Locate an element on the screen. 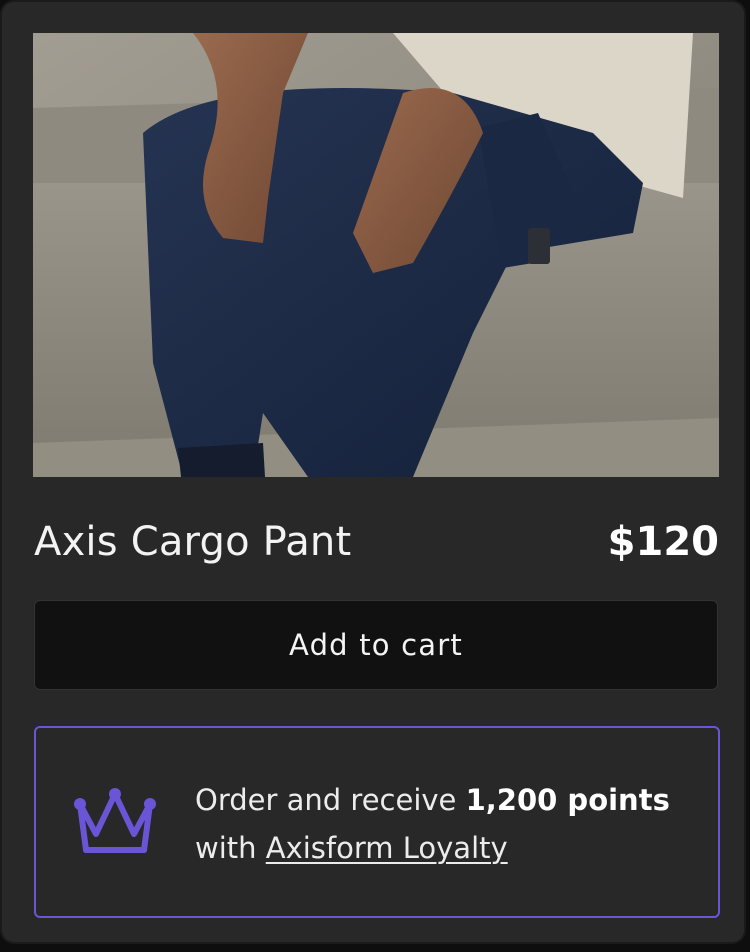 The image size is (750, 952). product-name: Axis Cargo Pant is located at coordinates (193, 542).